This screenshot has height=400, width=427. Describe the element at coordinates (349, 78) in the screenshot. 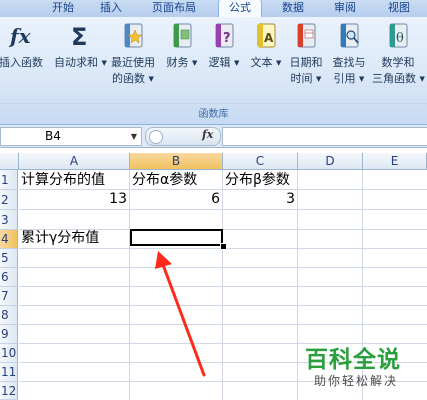

I see `lookup-reference-label-2: 引用 ▼` at that location.